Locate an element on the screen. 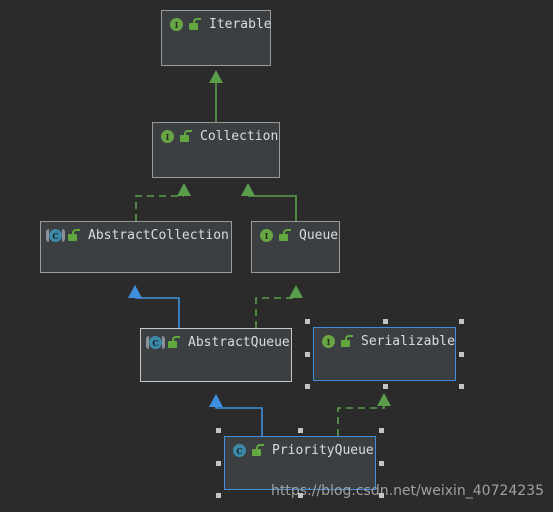 This screenshot has width=553, height=512. class-node-serializable: I Serializable is located at coordinates (384, 354).